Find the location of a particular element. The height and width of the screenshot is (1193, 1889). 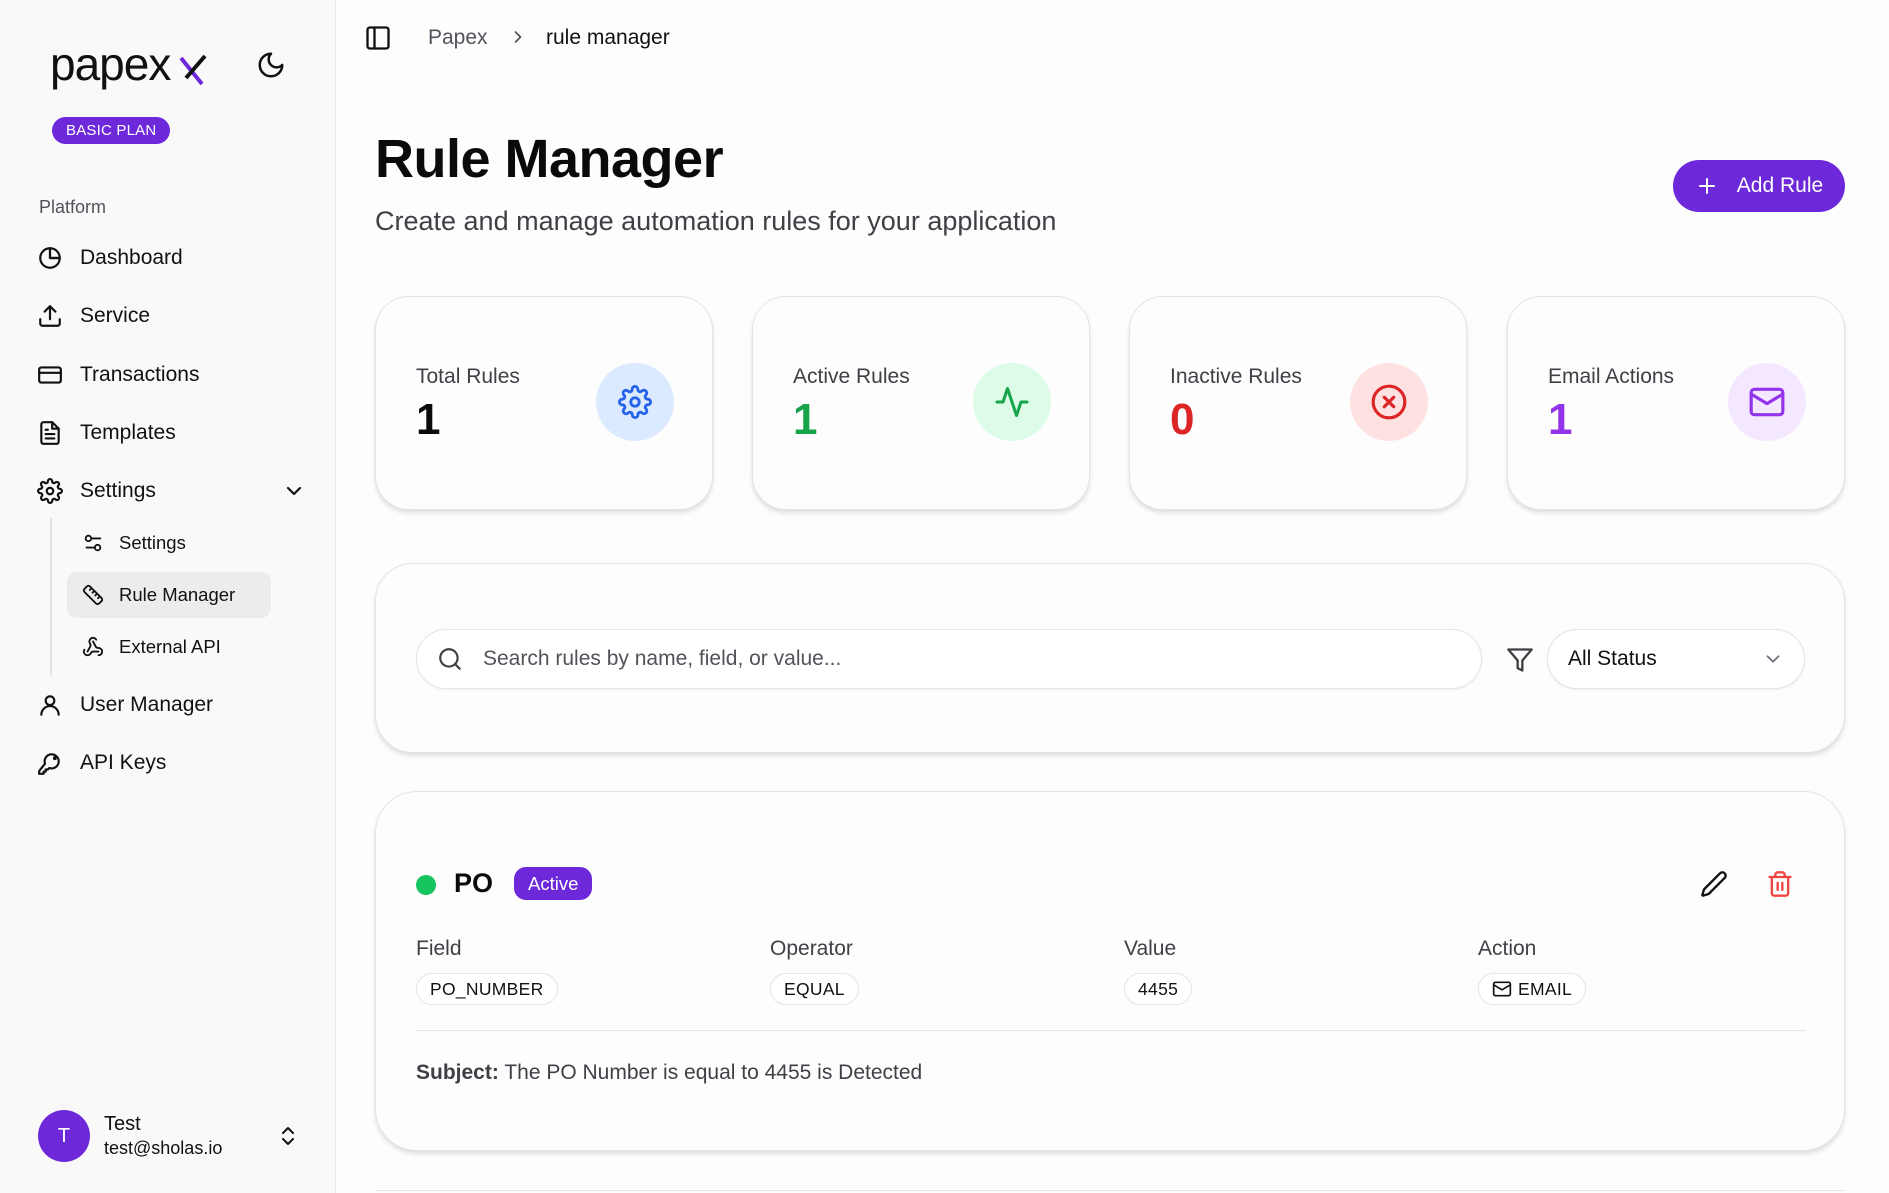

search-icon is located at coordinates (450, 659).